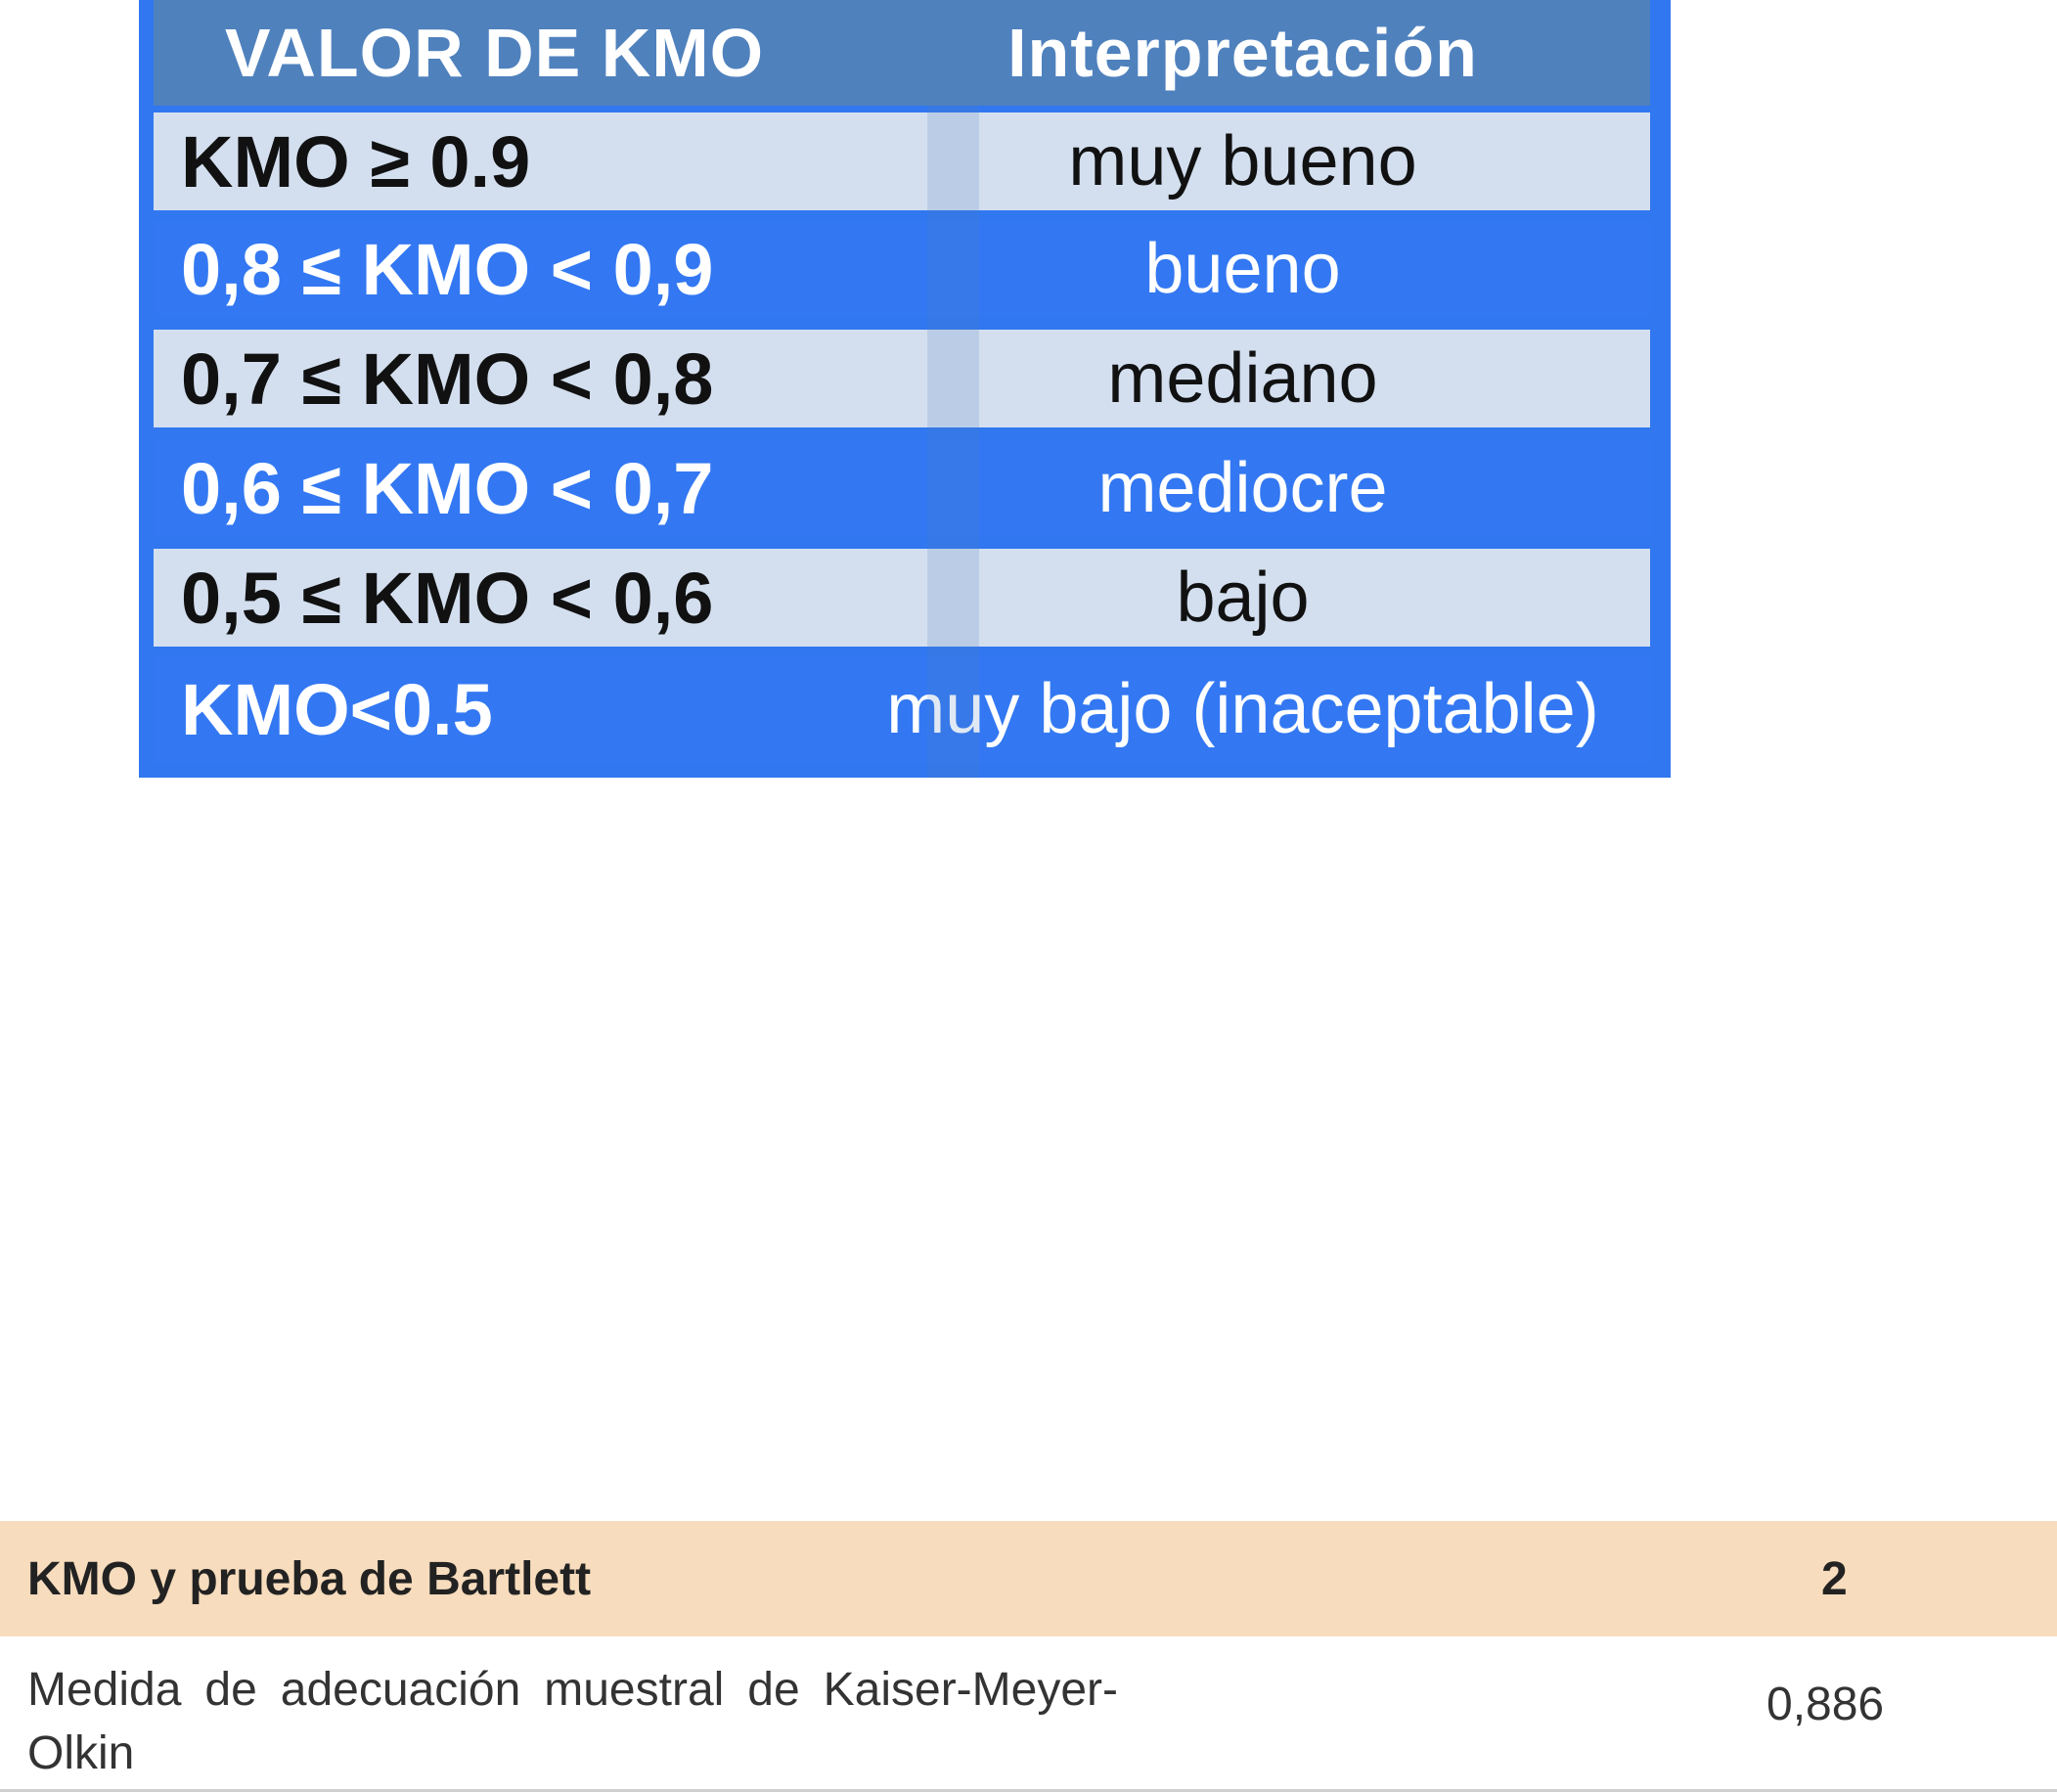  I want to click on interpretation-cell: bajo, so click(1242, 598).